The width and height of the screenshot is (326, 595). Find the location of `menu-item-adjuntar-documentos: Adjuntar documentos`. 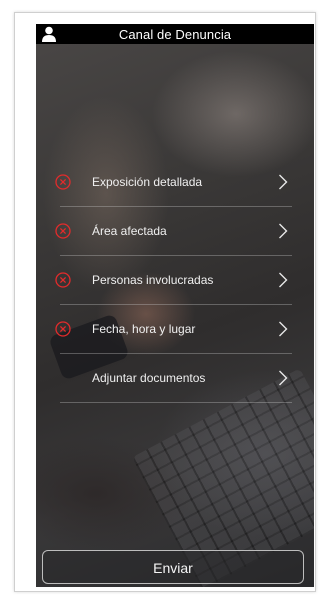

menu-item-adjuntar-documentos: Adjuntar documentos is located at coordinates (176, 378).